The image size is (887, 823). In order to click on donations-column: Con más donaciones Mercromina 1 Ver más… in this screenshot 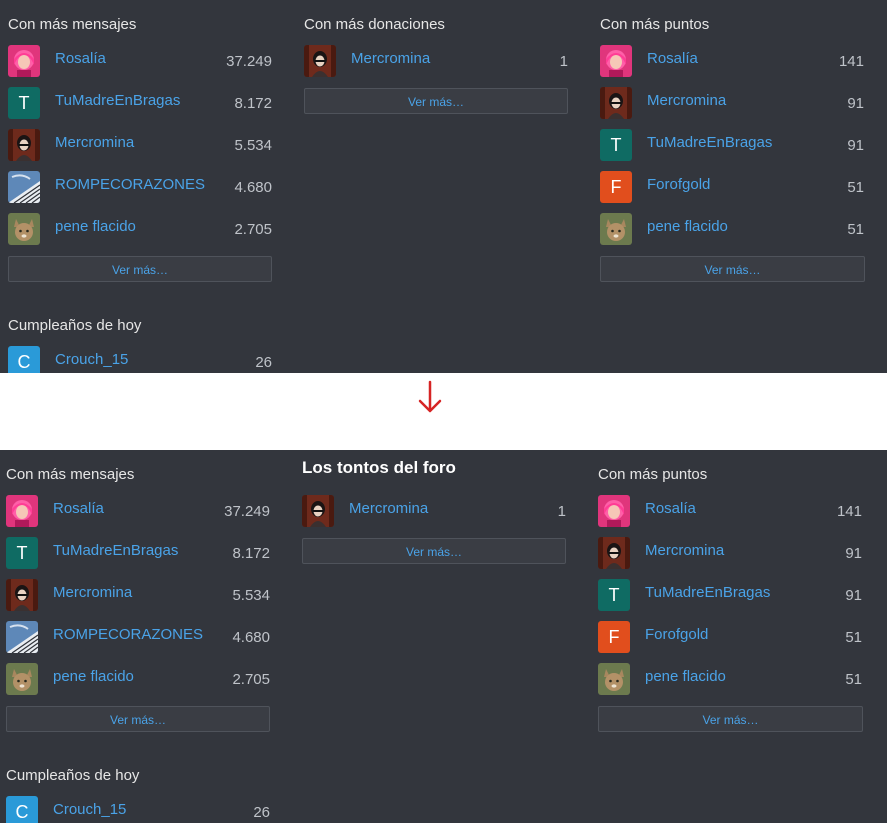, I will do `click(436, 186)`.